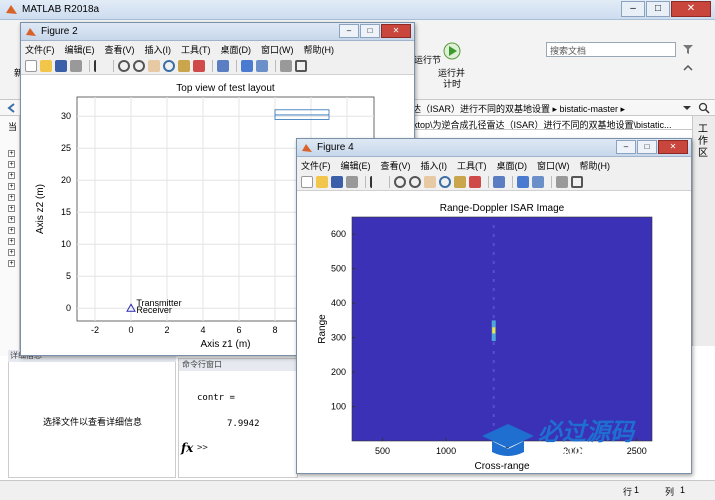 The width and height of the screenshot is (715, 500). I want to click on breadcrumb: 达（ISAR）进行不同的双基地设置 ▸ bistatic-master ▸, so click(518, 108).